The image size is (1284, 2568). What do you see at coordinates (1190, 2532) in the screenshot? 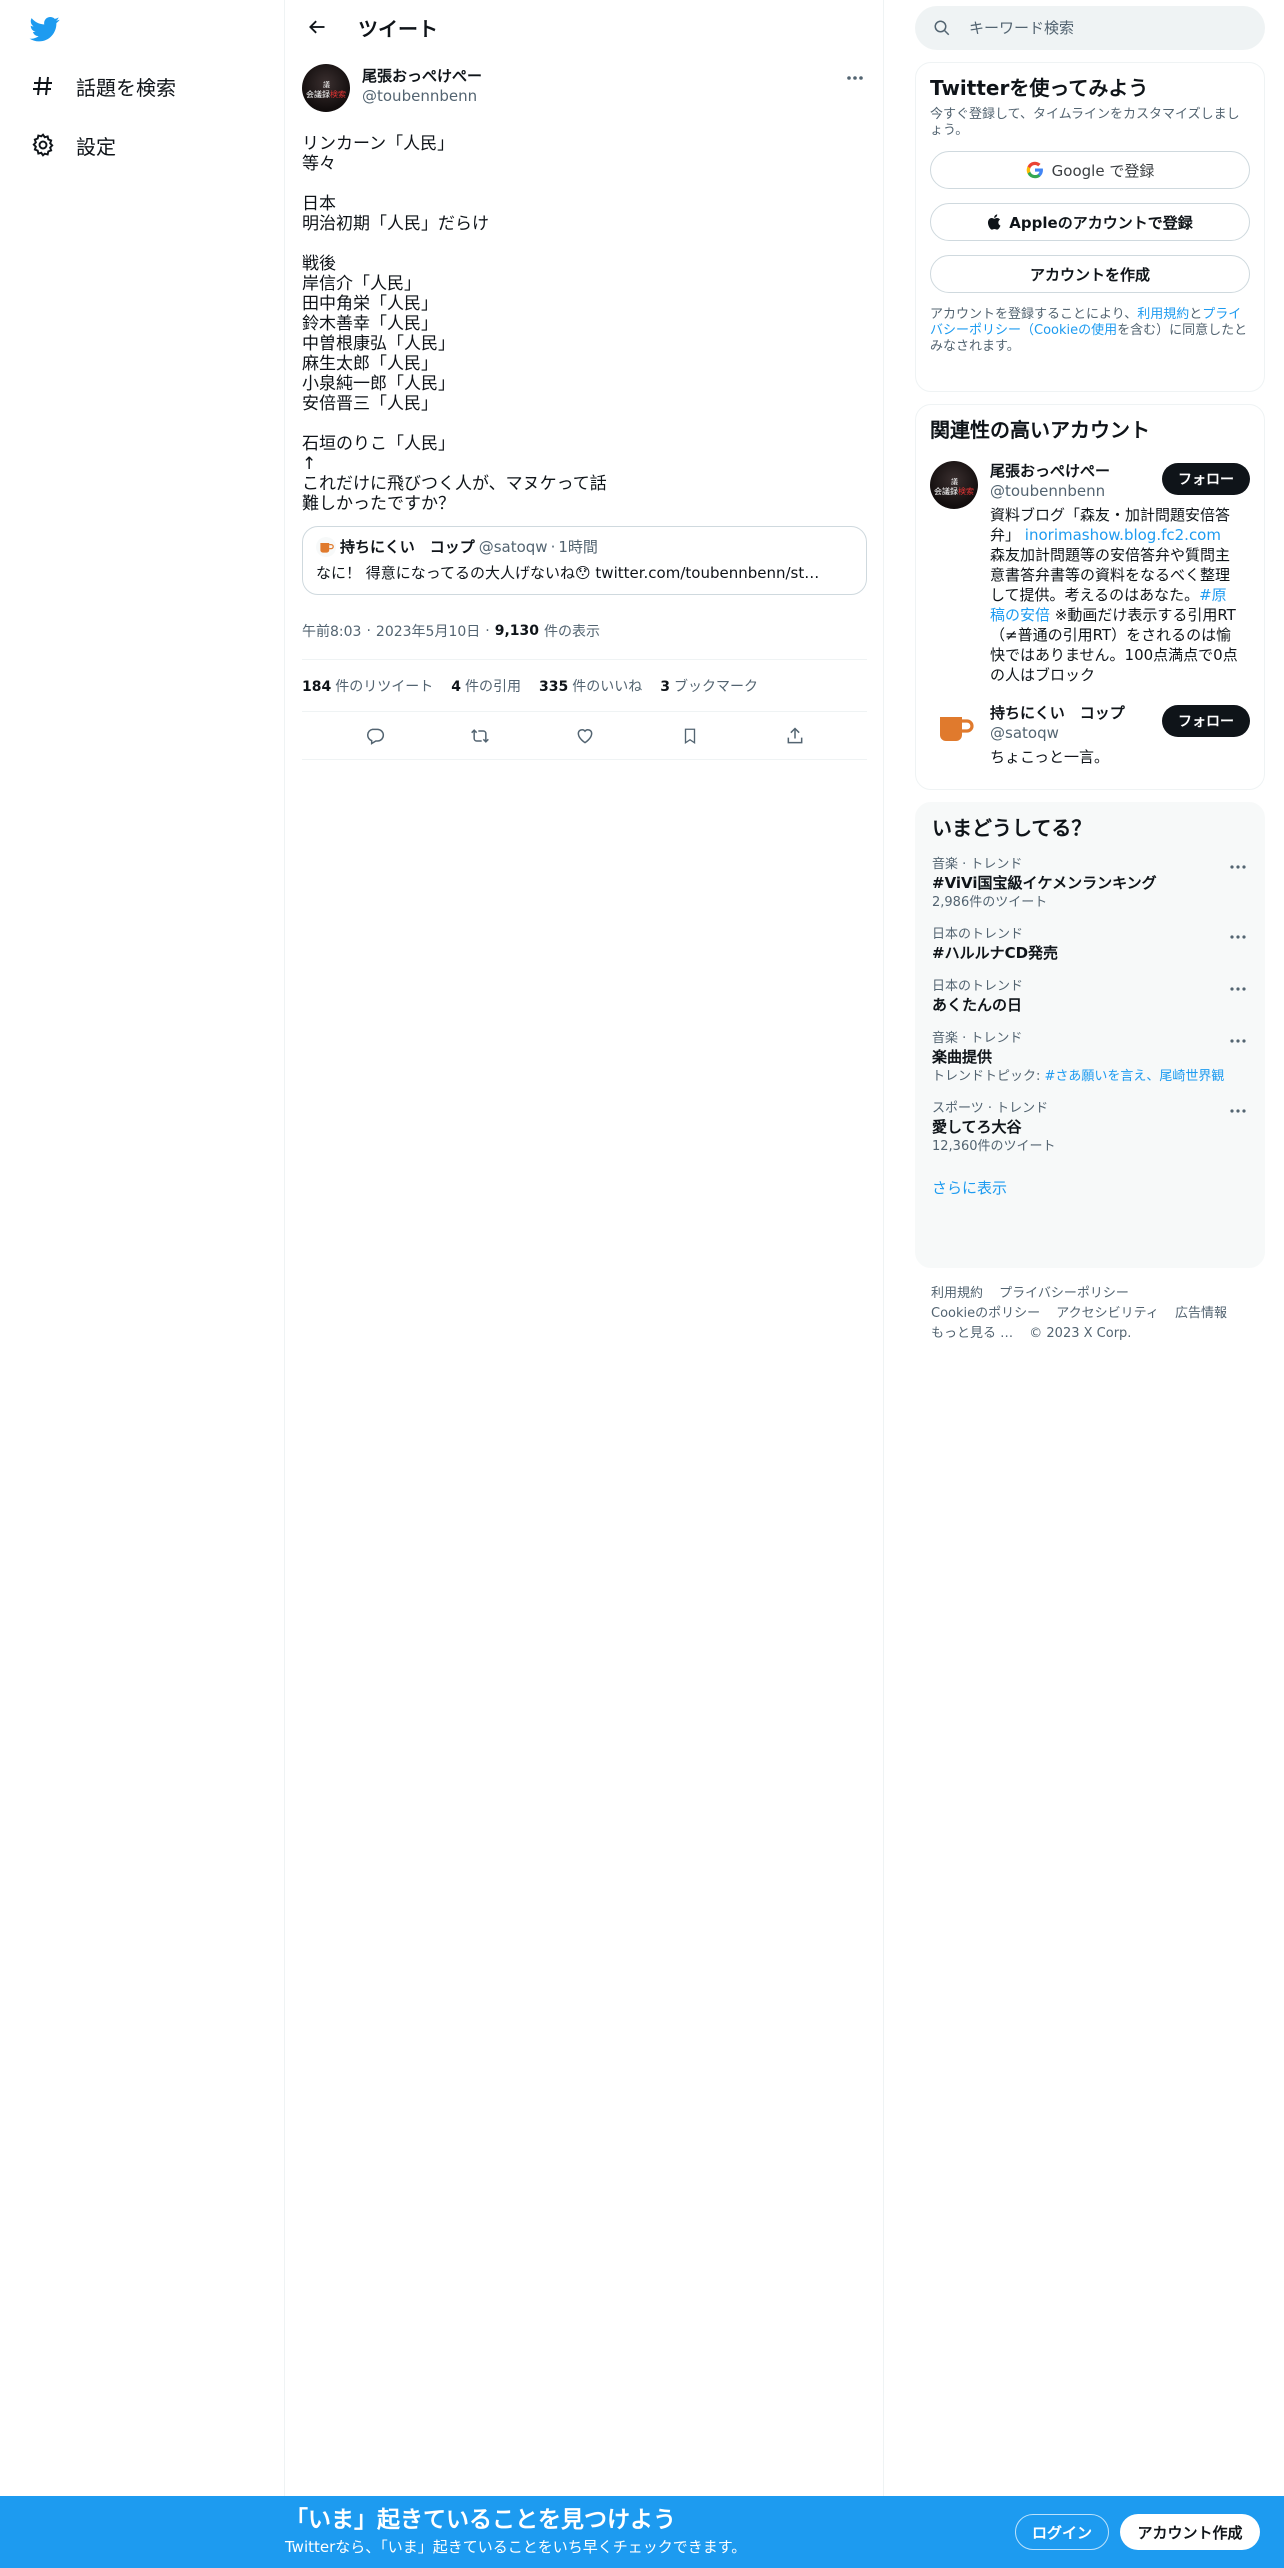
I see `signup-button: アカウント作成` at bounding box center [1190, 2532].